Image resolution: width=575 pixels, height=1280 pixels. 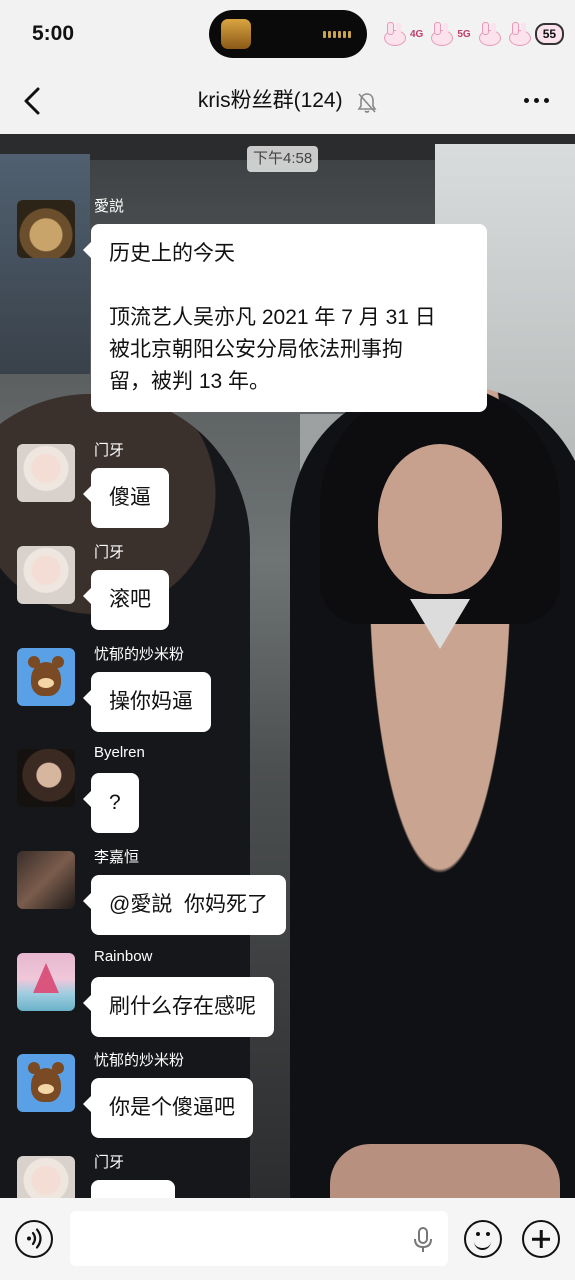 What do you see at coordinates (236, 34) in the screenshot?
I see `live-activity-app-icon` at bounding box center [236, 34].